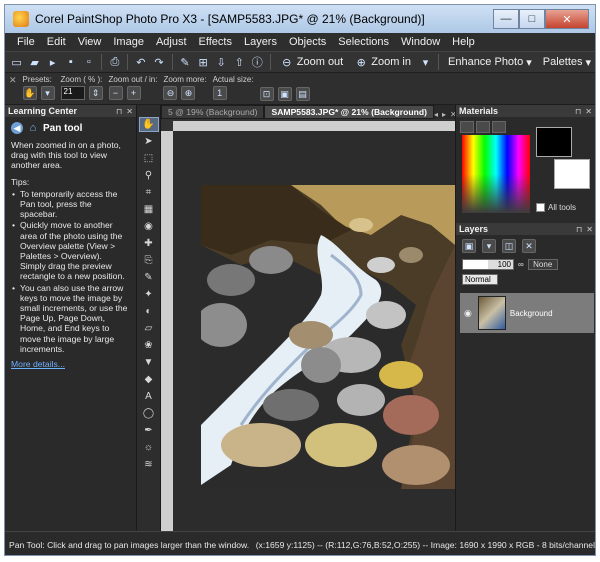 The width and height of the screenshot is (600, 562). I want to click on tab-samp5583: SAMP5583.JPG* @ 21% (Background), so click(349, 112).